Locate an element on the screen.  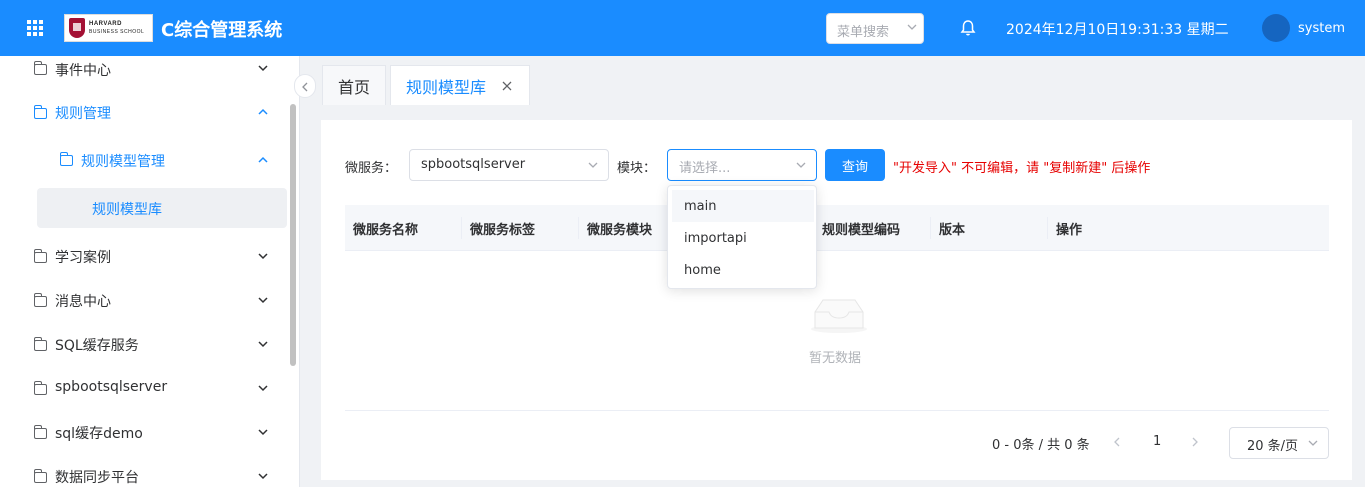
collapse-sidebar-button is located at coordinates (305, 86).